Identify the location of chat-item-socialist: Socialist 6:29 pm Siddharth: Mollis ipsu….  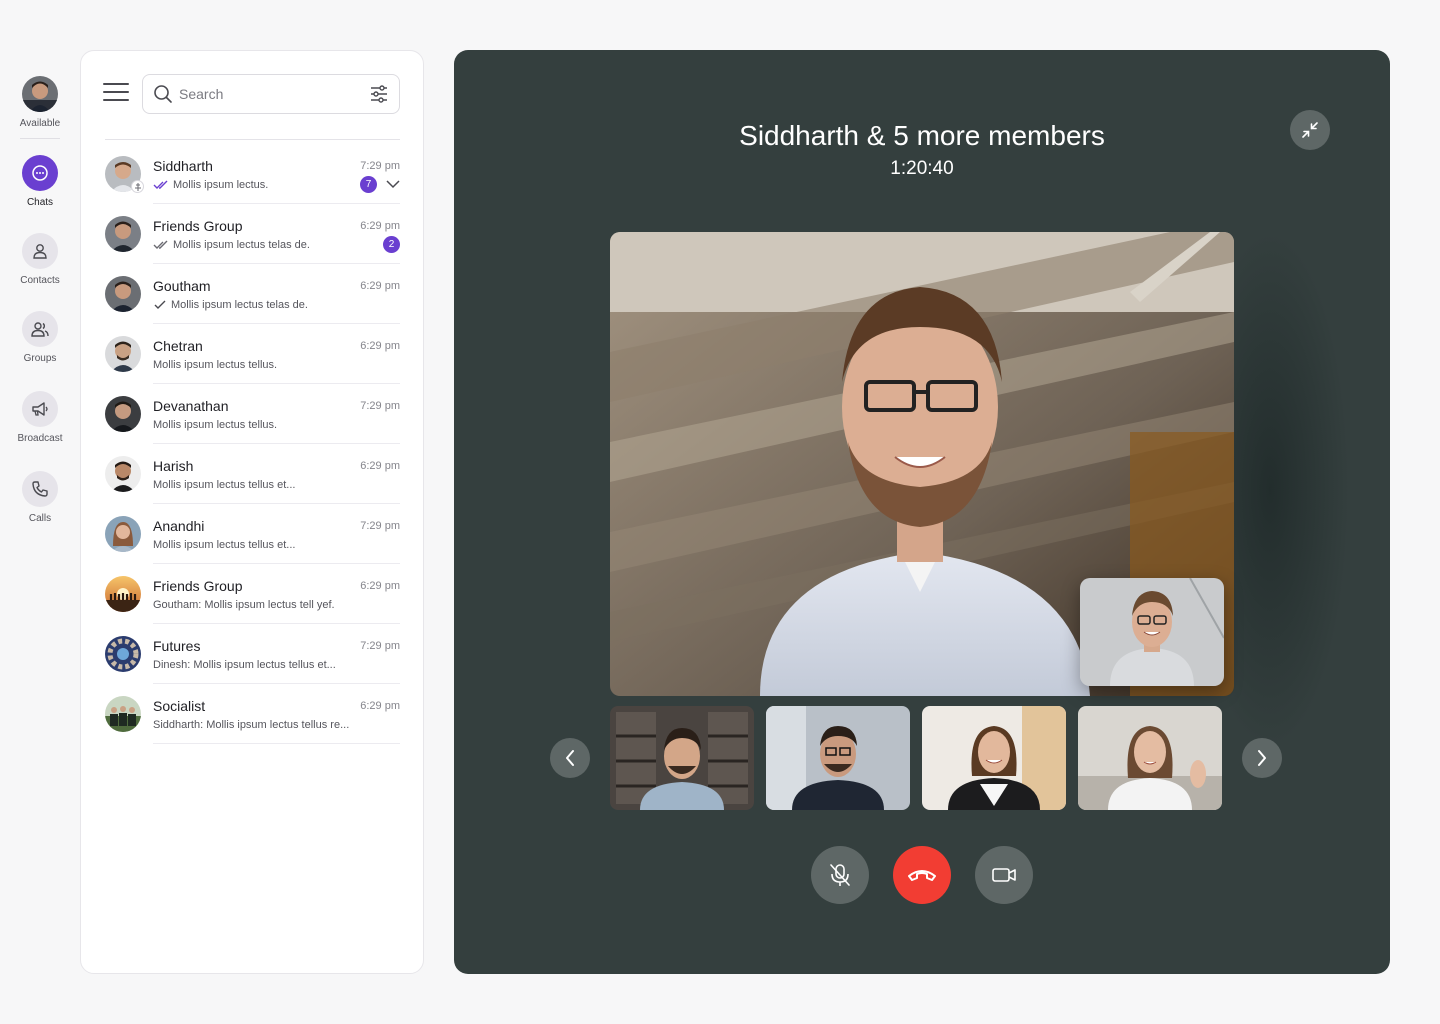
(252, 714).